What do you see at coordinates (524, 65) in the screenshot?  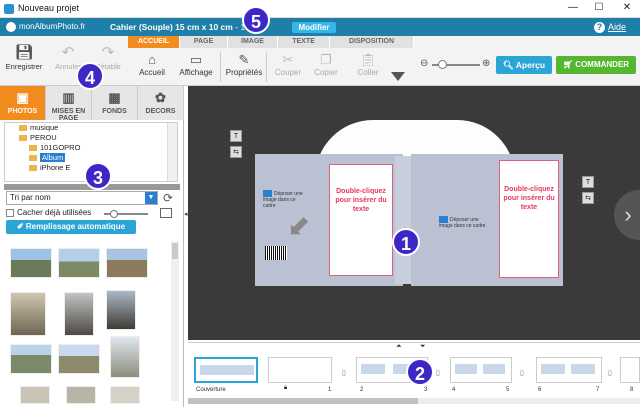 I see `preview-button: 🔍︎ Aperçu` at bounding box center [524, 65].